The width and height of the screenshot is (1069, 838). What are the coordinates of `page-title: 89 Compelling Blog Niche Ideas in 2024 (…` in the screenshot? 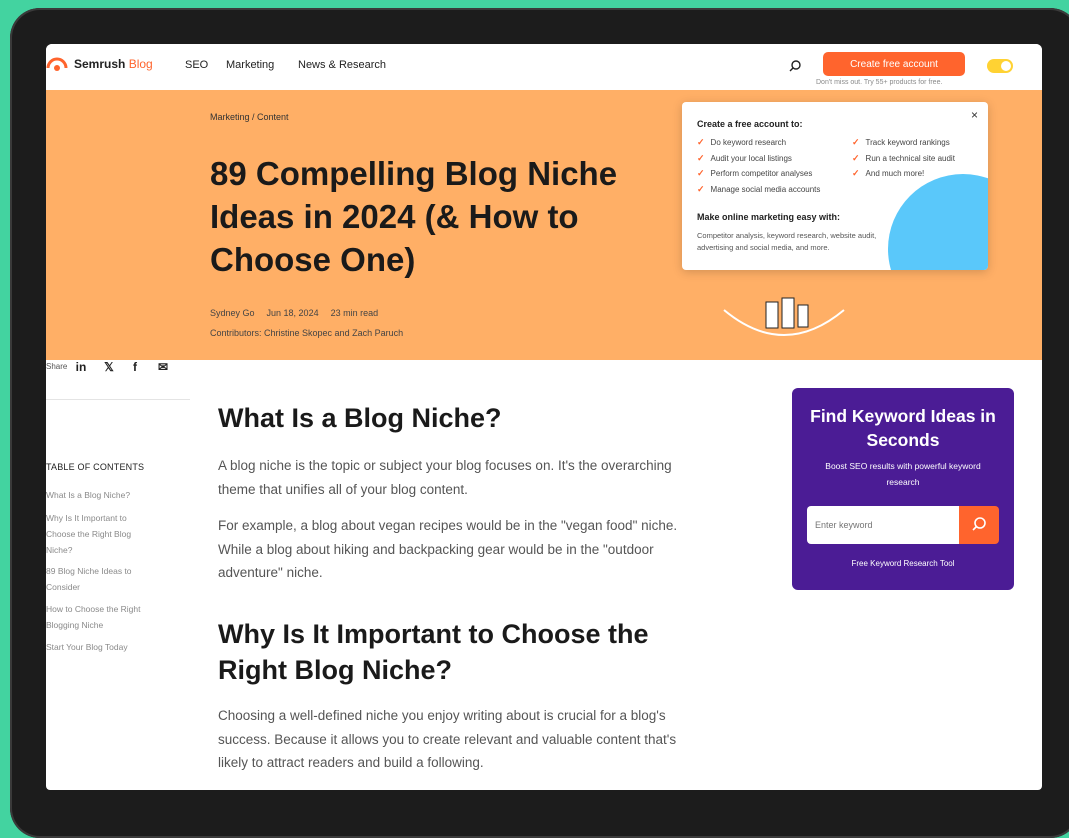 It's located at (414, 216).